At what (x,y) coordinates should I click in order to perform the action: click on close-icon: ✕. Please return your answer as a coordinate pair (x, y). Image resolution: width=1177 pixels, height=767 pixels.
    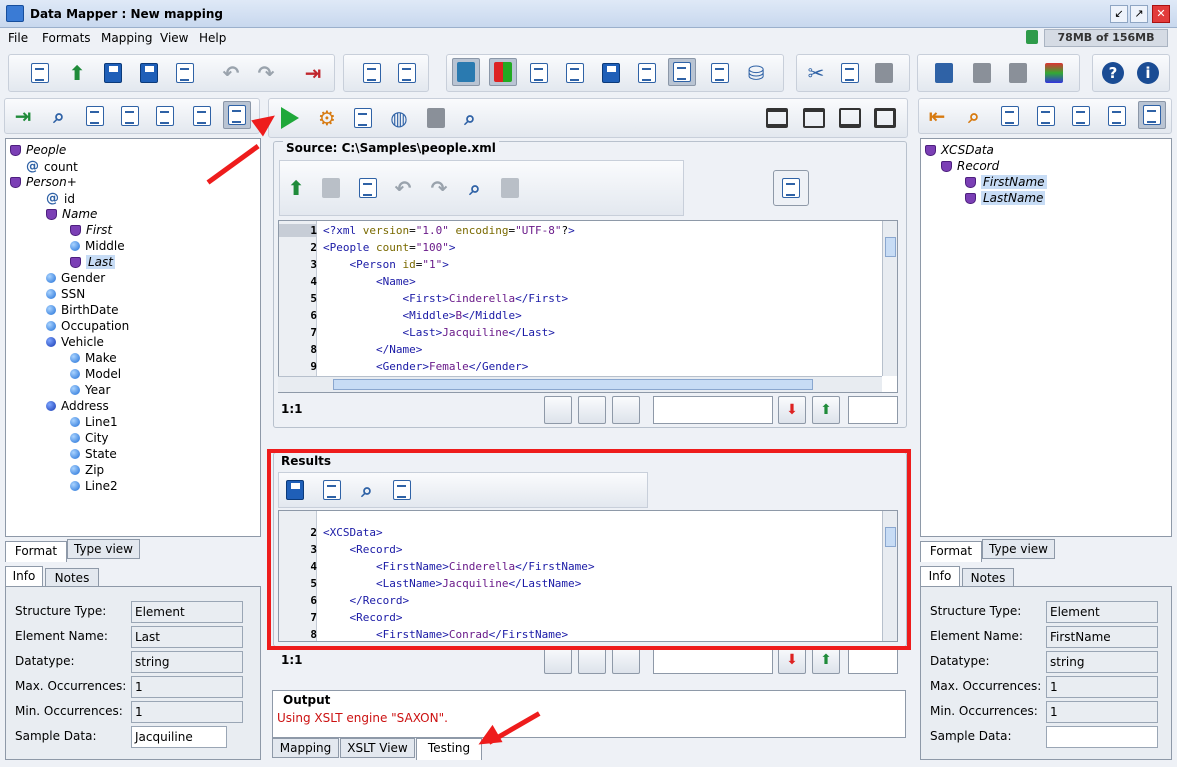
    Looking at the image, I should click on (1161, 14).